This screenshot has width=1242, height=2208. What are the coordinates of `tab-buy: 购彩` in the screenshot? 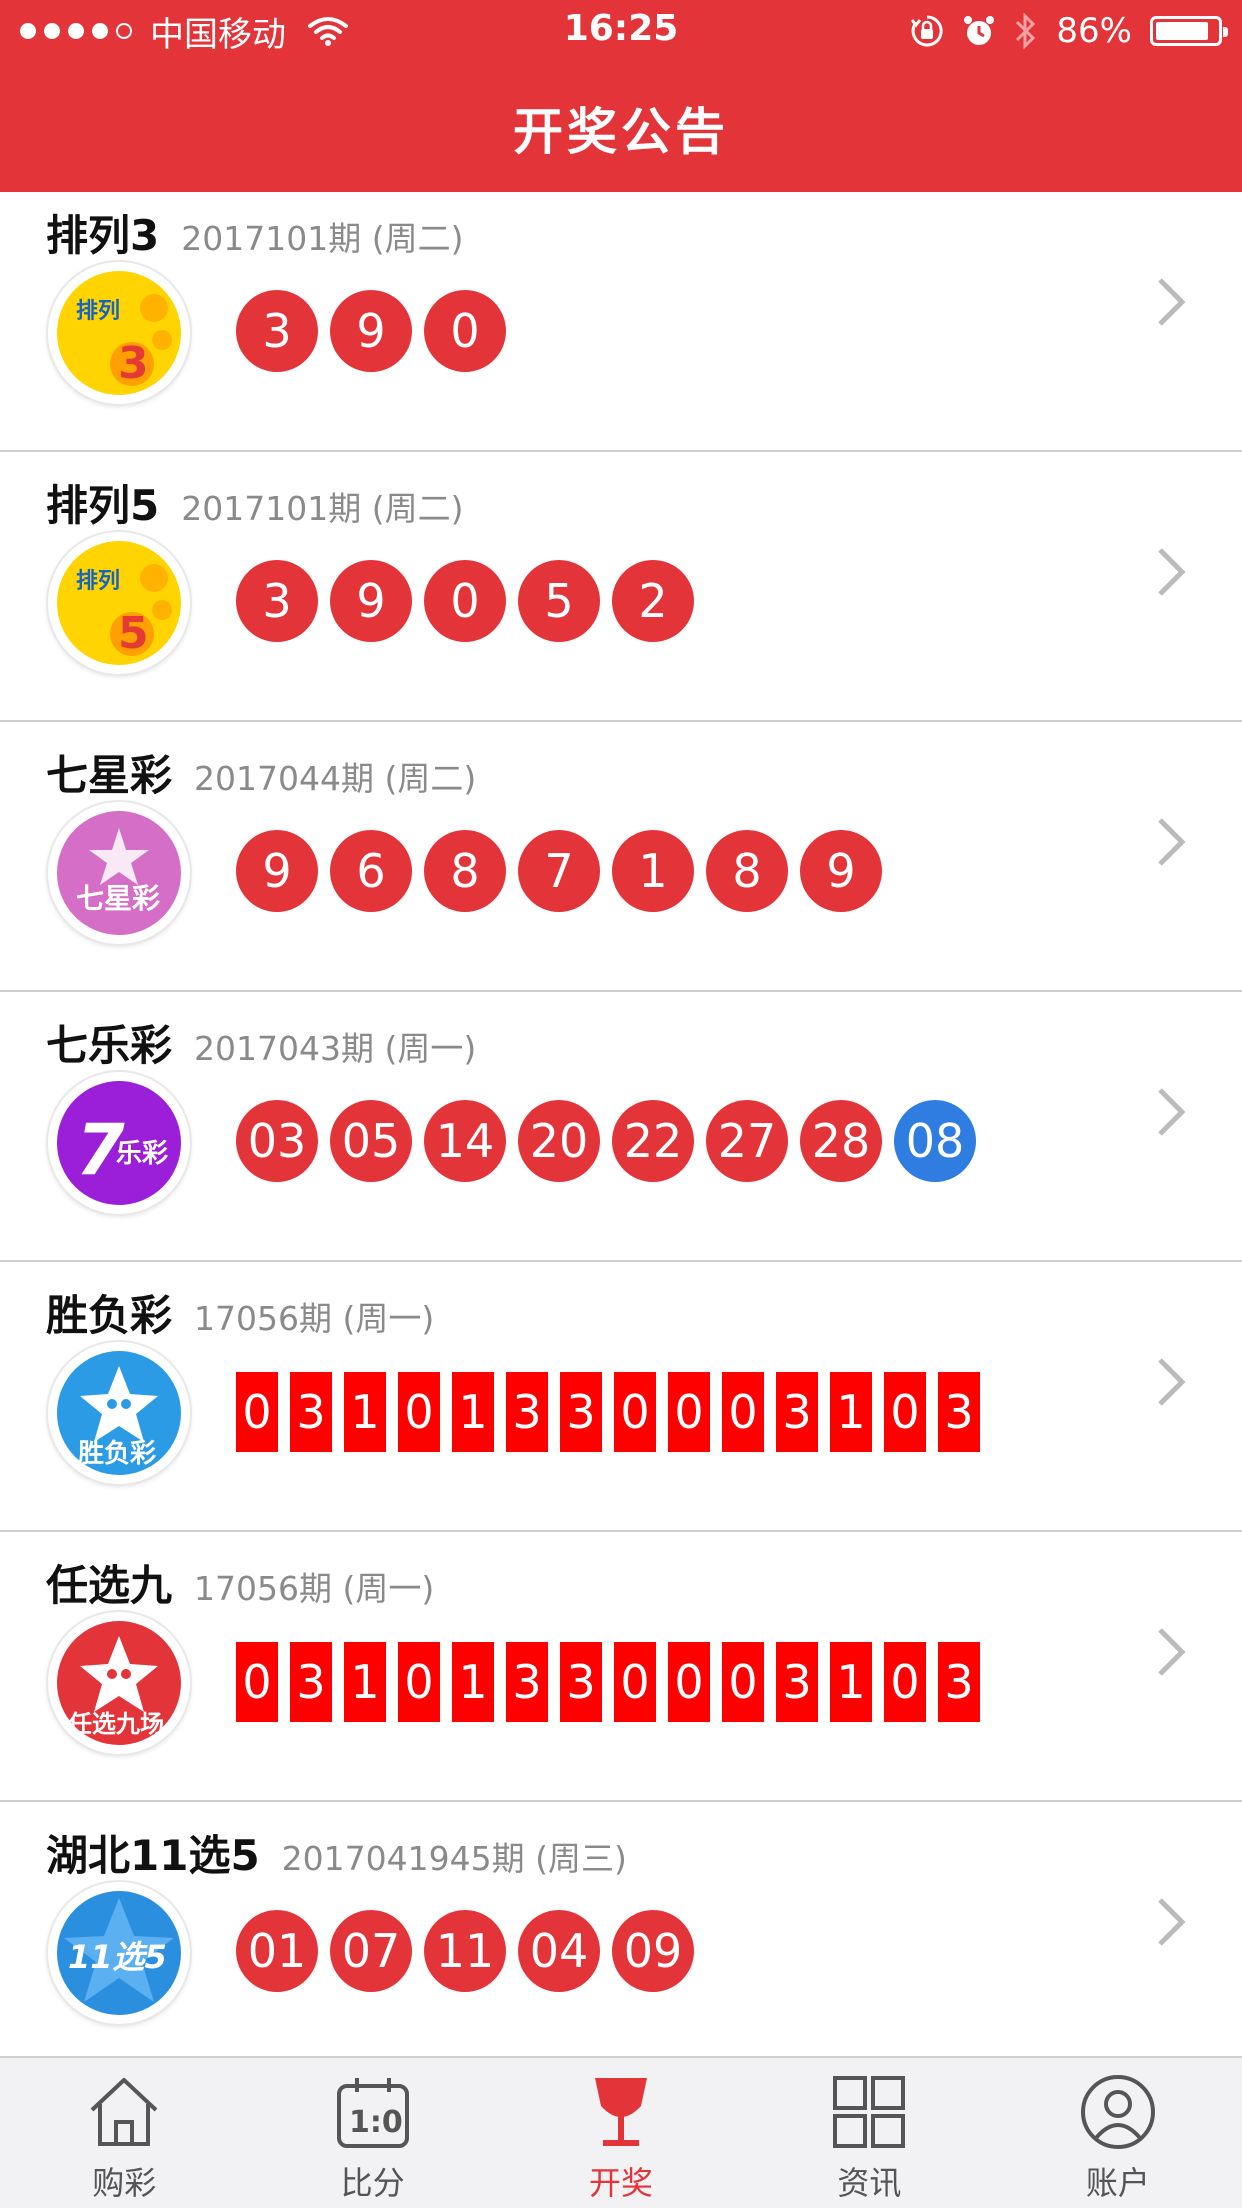 It's located at (124, 2133).